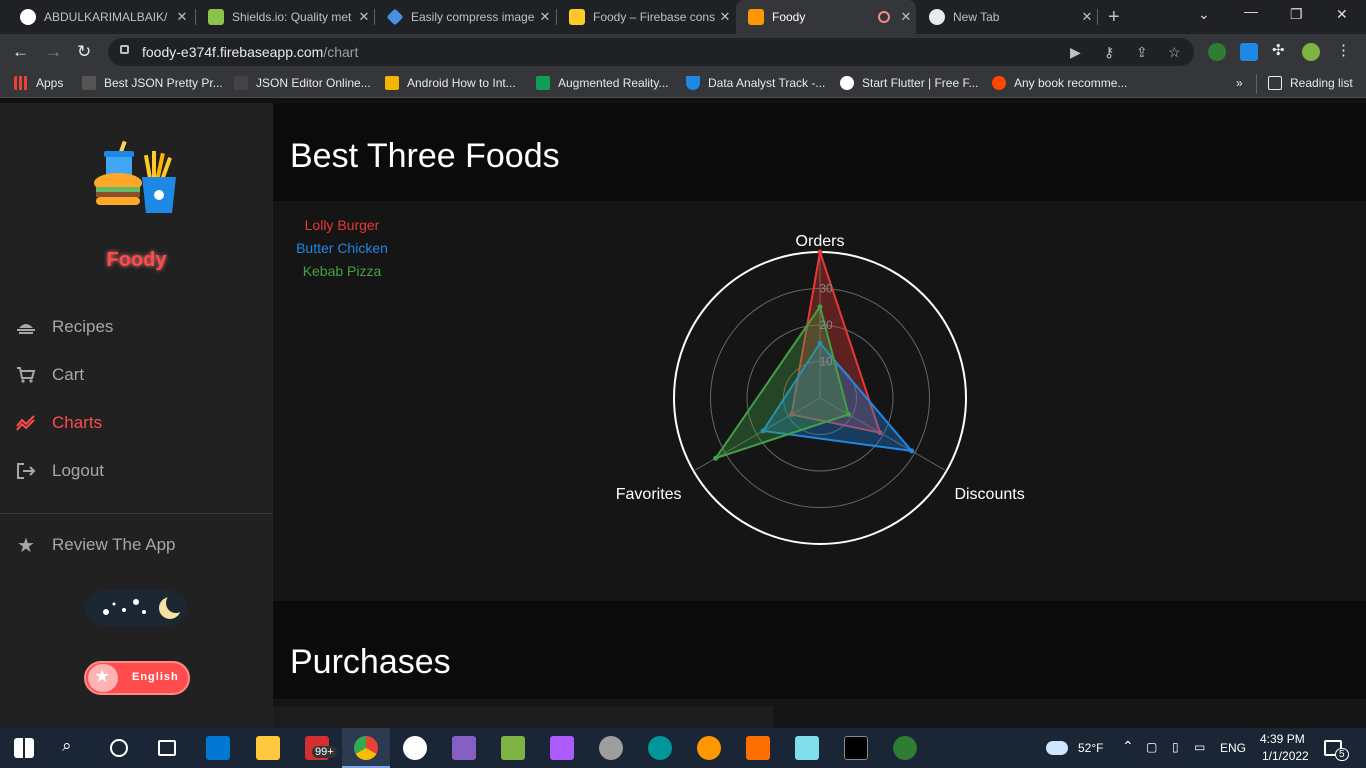  I want to click on extension-shield-icon, so click(1249, 52).